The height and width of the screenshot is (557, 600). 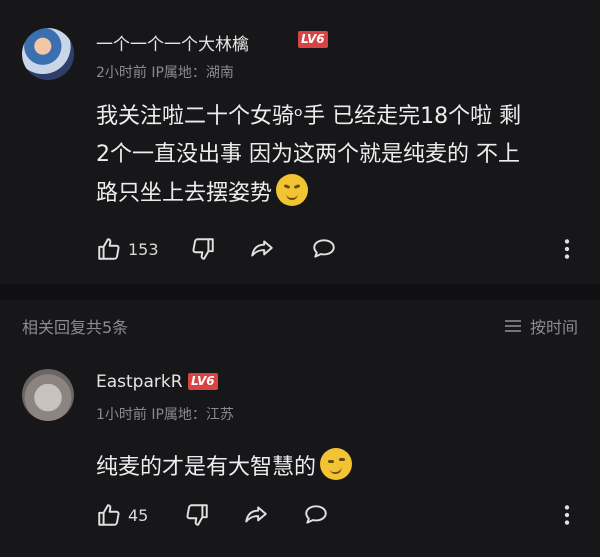 What do you see at coordinates (309, 116) in the screenshot?
I see `comment-text-line: 我关注啦二十个女骑ᵒ手 已经走完18个啦 剩` at bounding box center [309, 116].